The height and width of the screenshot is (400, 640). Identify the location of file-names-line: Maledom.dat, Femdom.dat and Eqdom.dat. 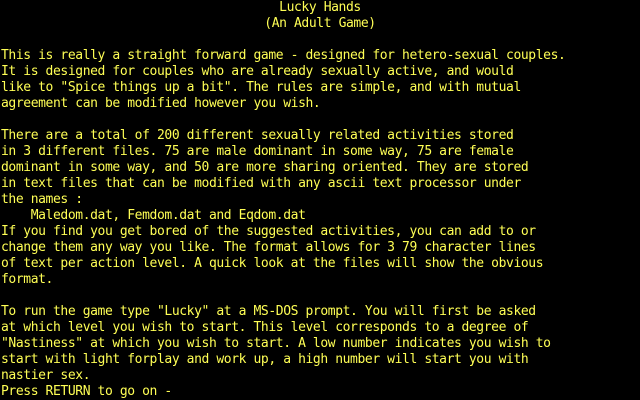
(153, 215).